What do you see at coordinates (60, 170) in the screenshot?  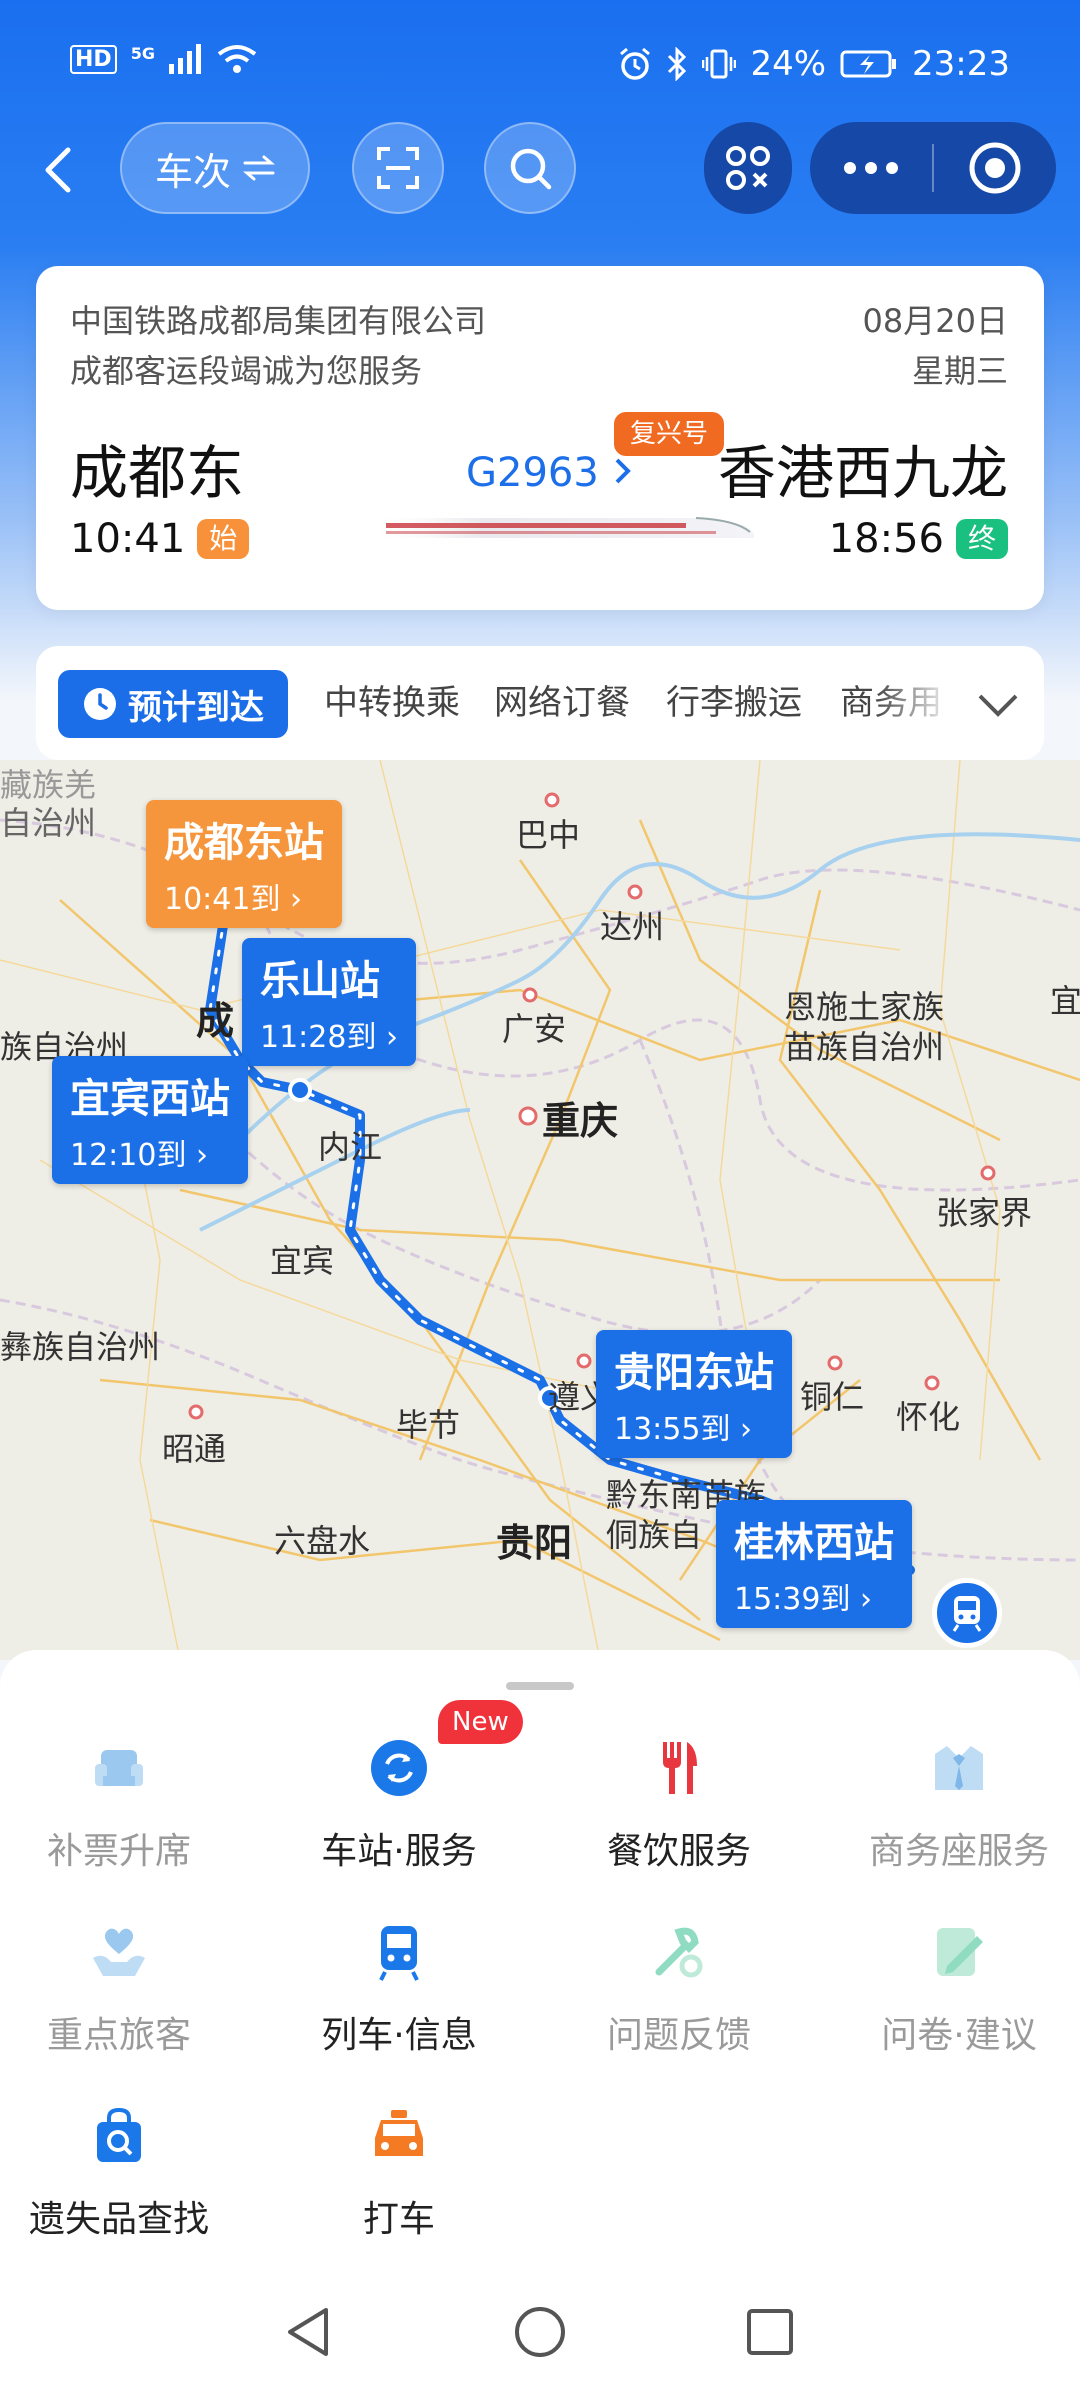 I see `back-icon` at bounding box center [60, 170].